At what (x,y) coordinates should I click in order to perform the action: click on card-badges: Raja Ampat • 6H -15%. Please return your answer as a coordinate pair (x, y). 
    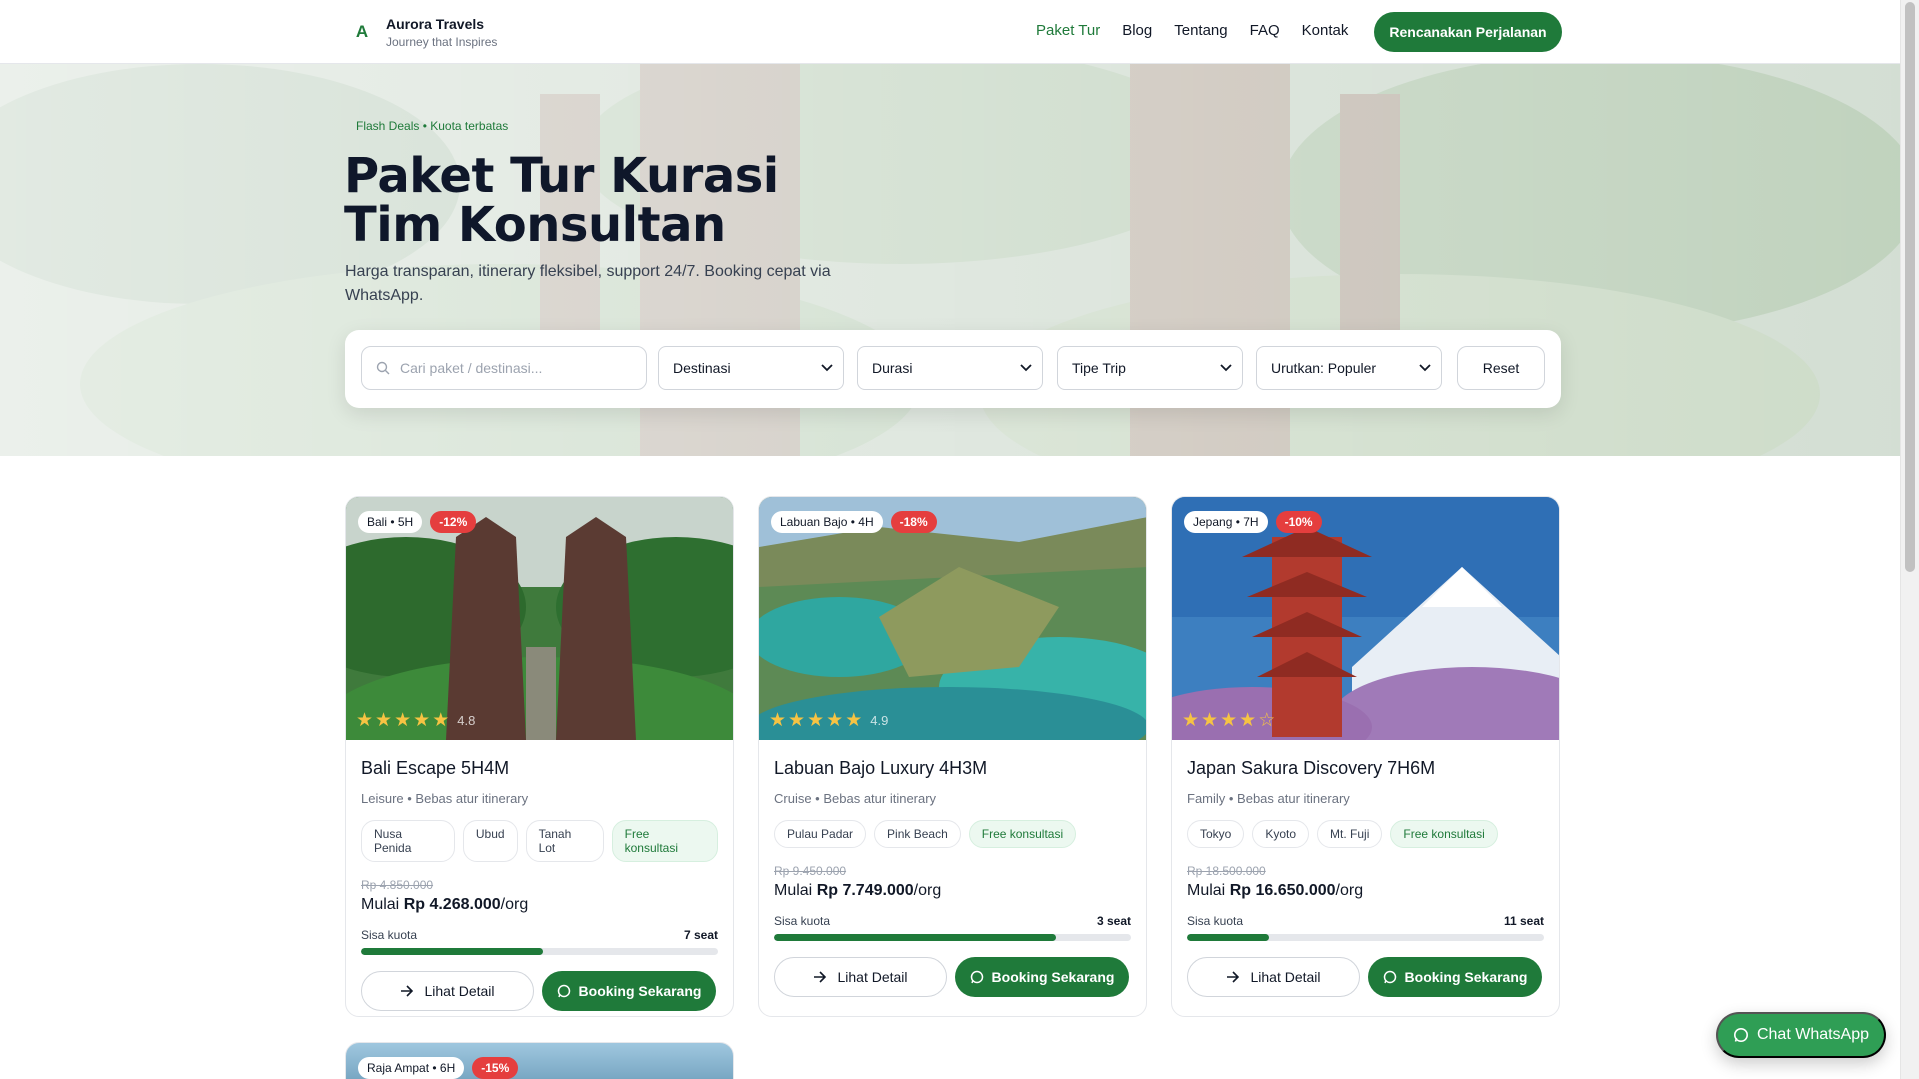
    Looking at the image, I should click on (438, 1068).